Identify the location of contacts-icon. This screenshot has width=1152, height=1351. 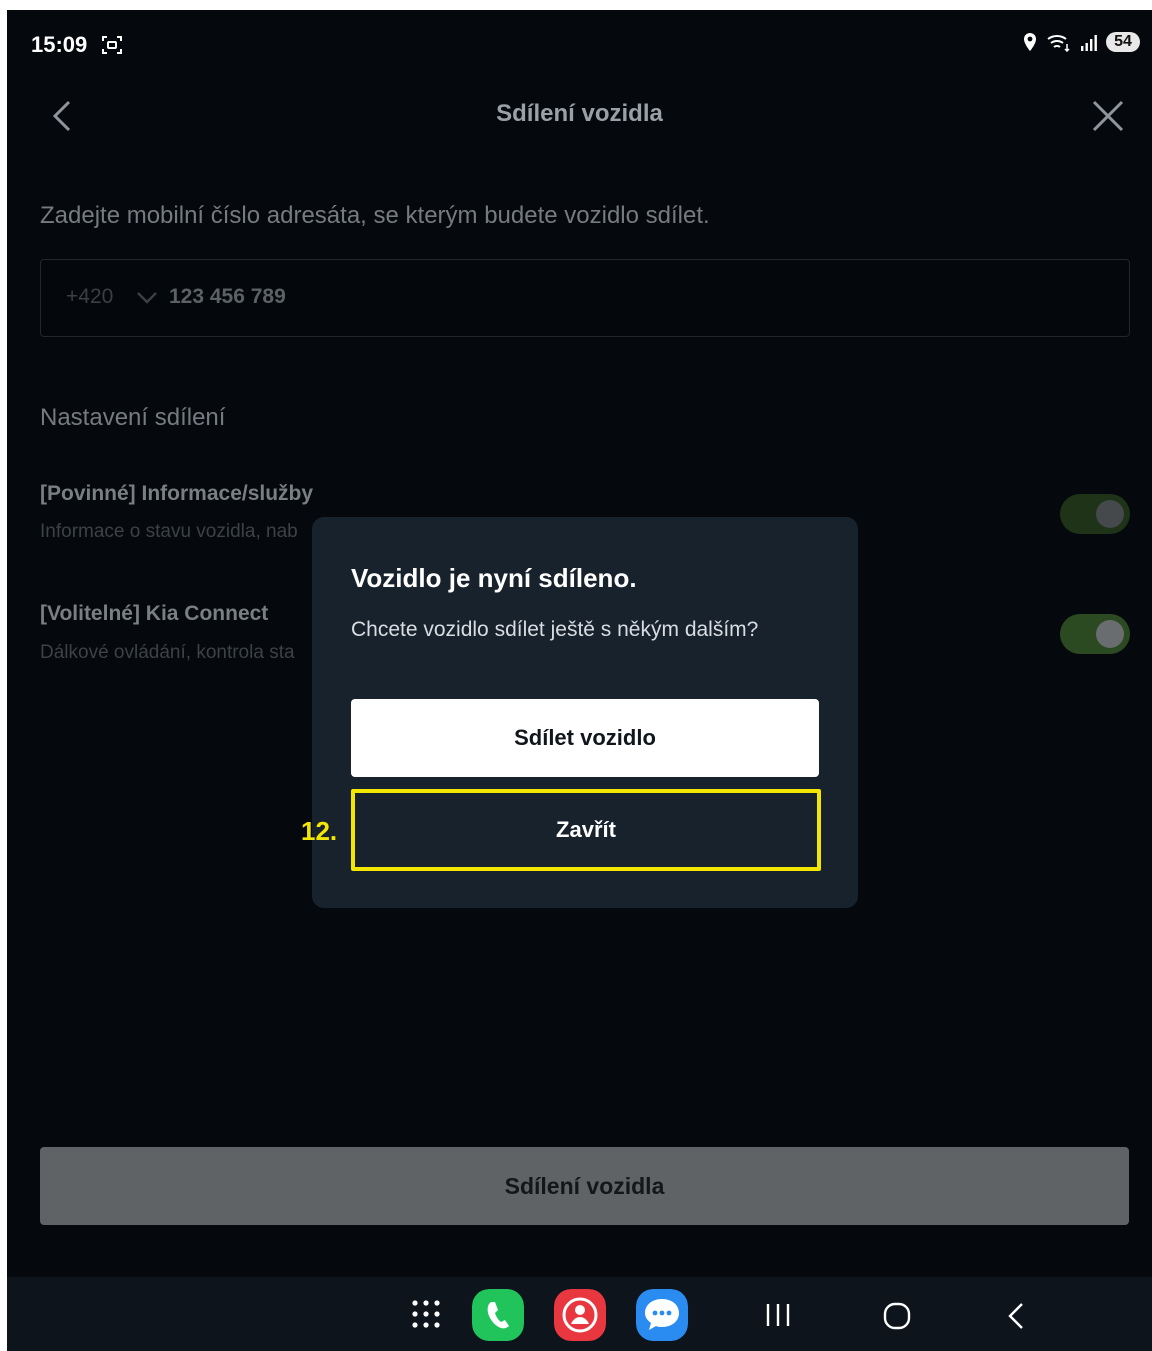
(580, 1315).